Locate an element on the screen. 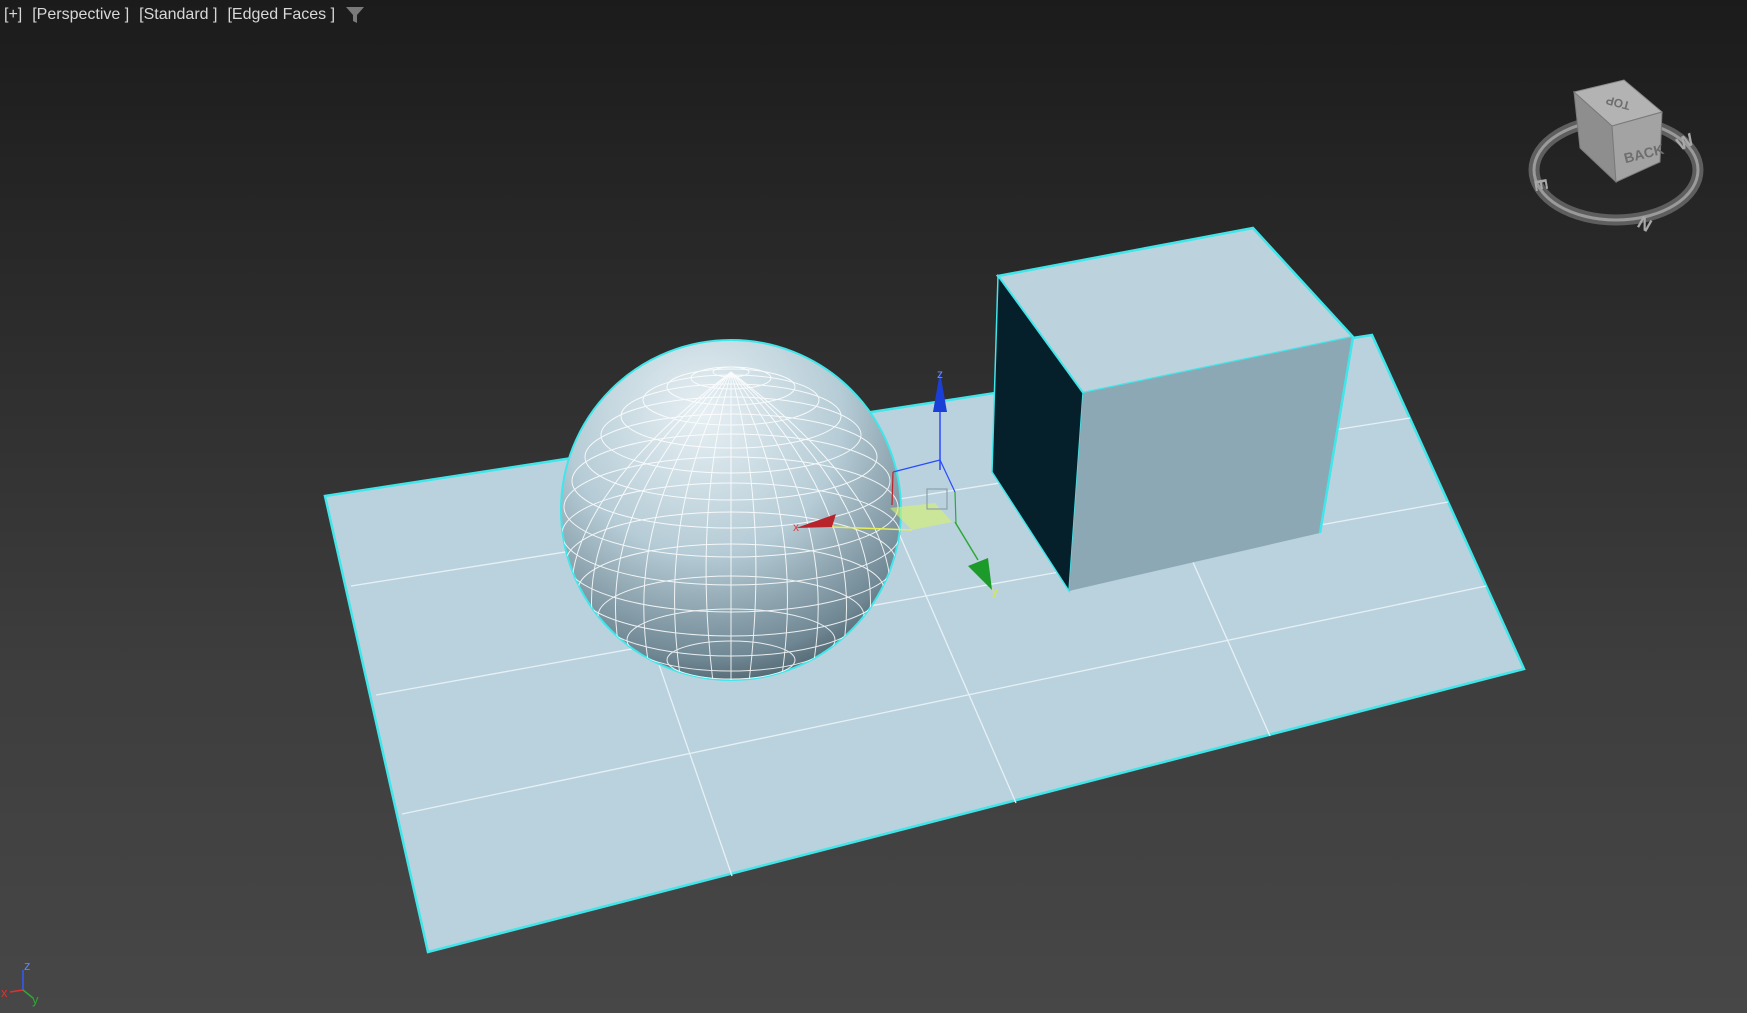  axis-x-label: x is located at coordinates (4, 992).